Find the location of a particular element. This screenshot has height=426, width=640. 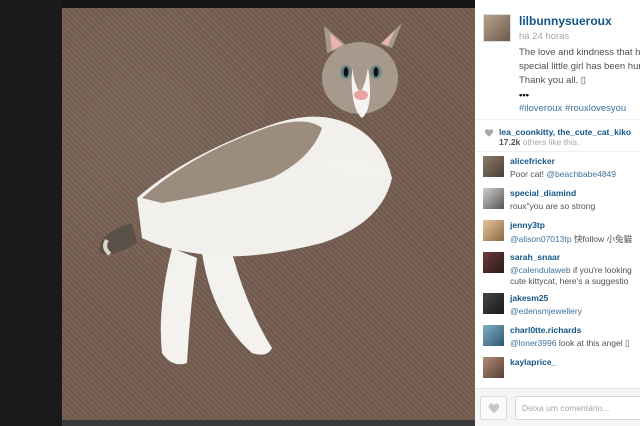

comment-footer is located at coordinates (557, 407).